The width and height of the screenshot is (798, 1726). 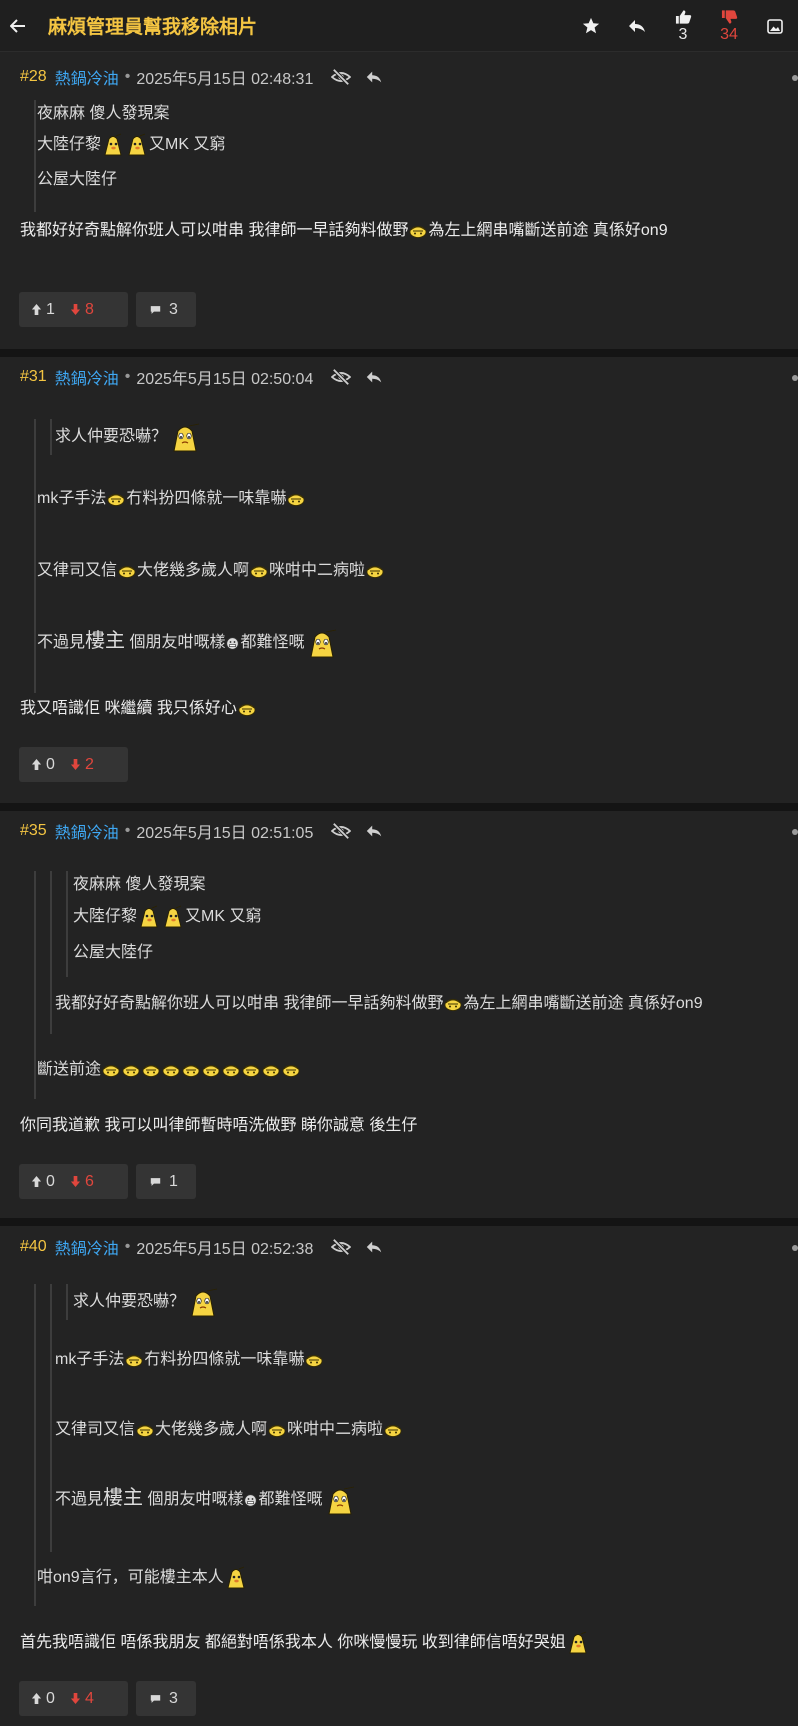 I want to click on upvote-thread-button: 3, so click(x=683, y=26).